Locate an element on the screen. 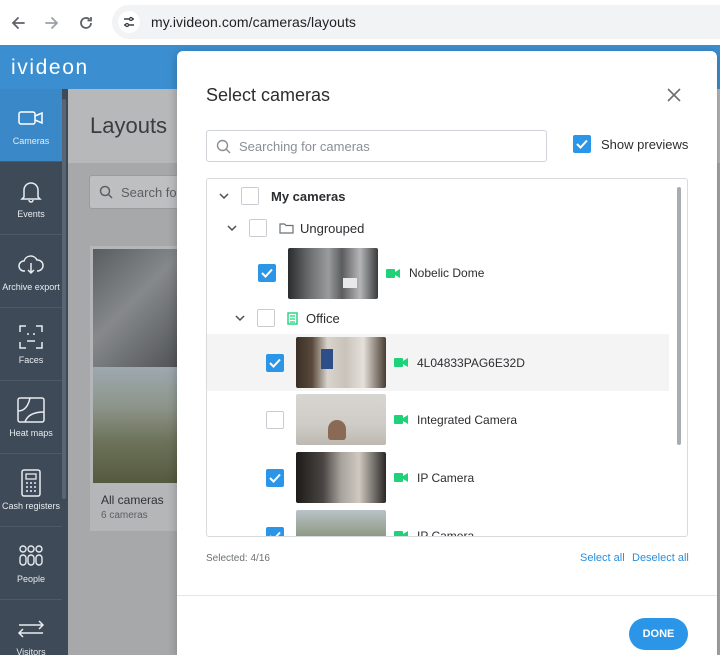 Image resolution: width=720 pixels, height=655 pixels. sidebar-item-faces: Faces is located at coordinates (31, 344).